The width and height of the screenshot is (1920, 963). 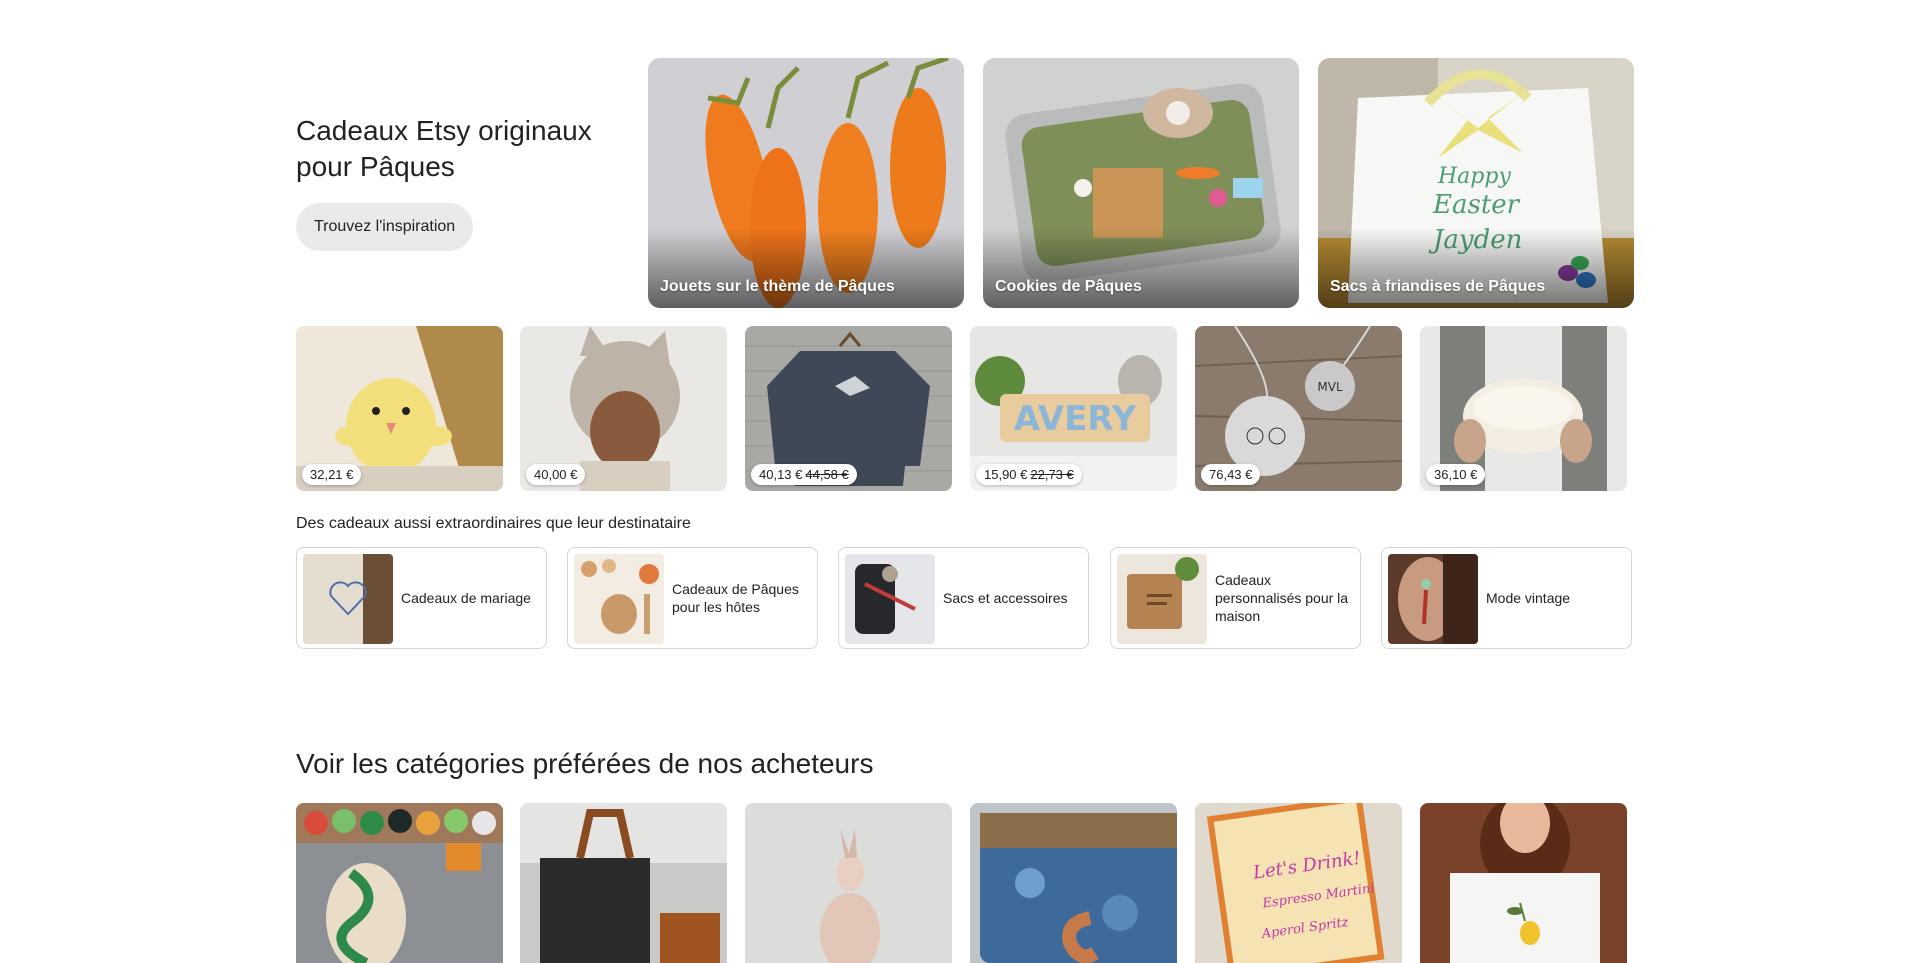 I want to click on product-card: AVERY 15,90 €22,73 €, so click(x=1073, y=408).